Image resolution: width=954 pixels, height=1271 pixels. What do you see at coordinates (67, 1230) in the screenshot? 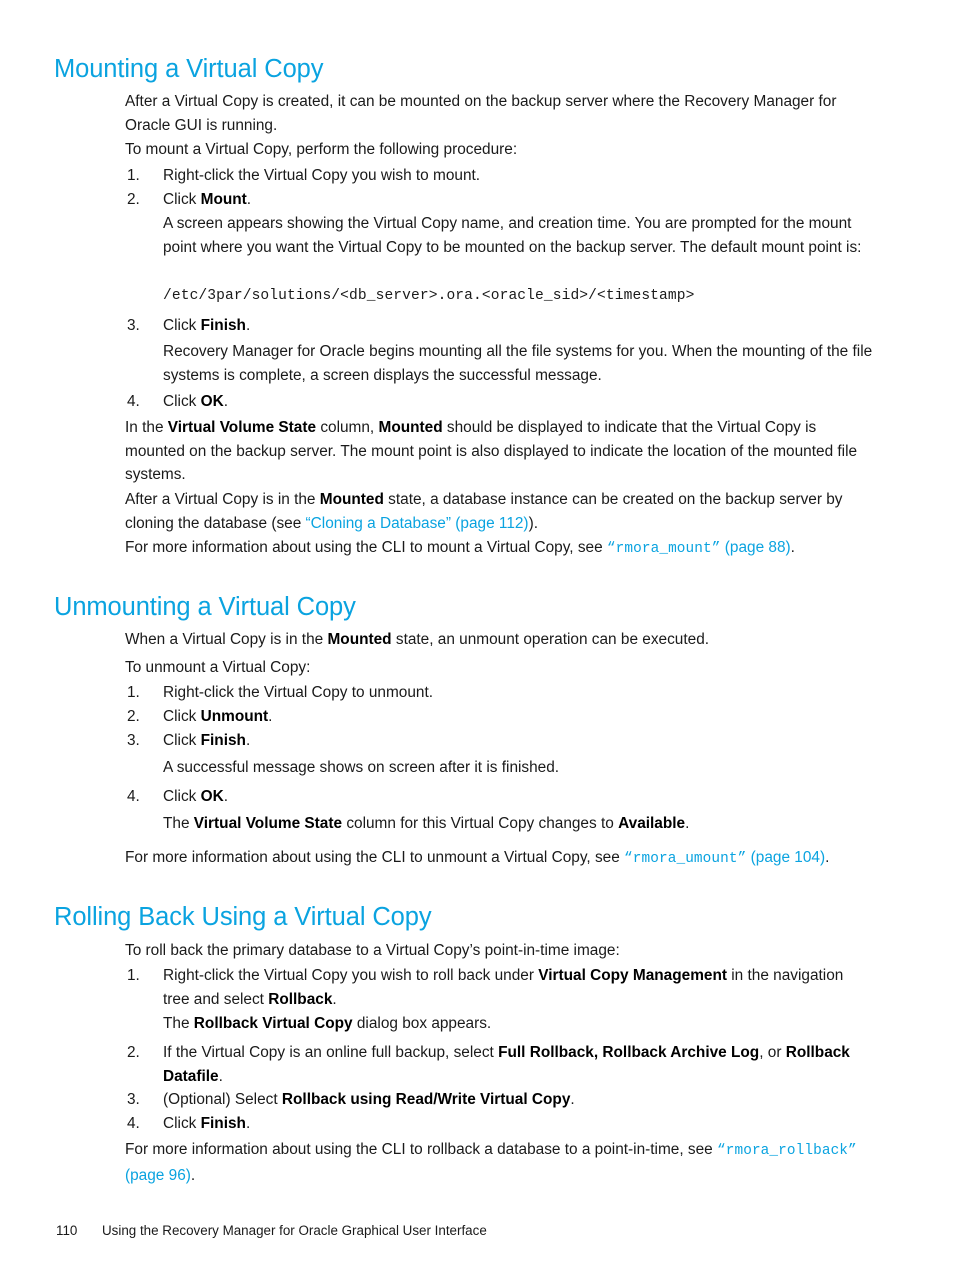
I see `page-number: 110` at bounding box center [67, 1230].